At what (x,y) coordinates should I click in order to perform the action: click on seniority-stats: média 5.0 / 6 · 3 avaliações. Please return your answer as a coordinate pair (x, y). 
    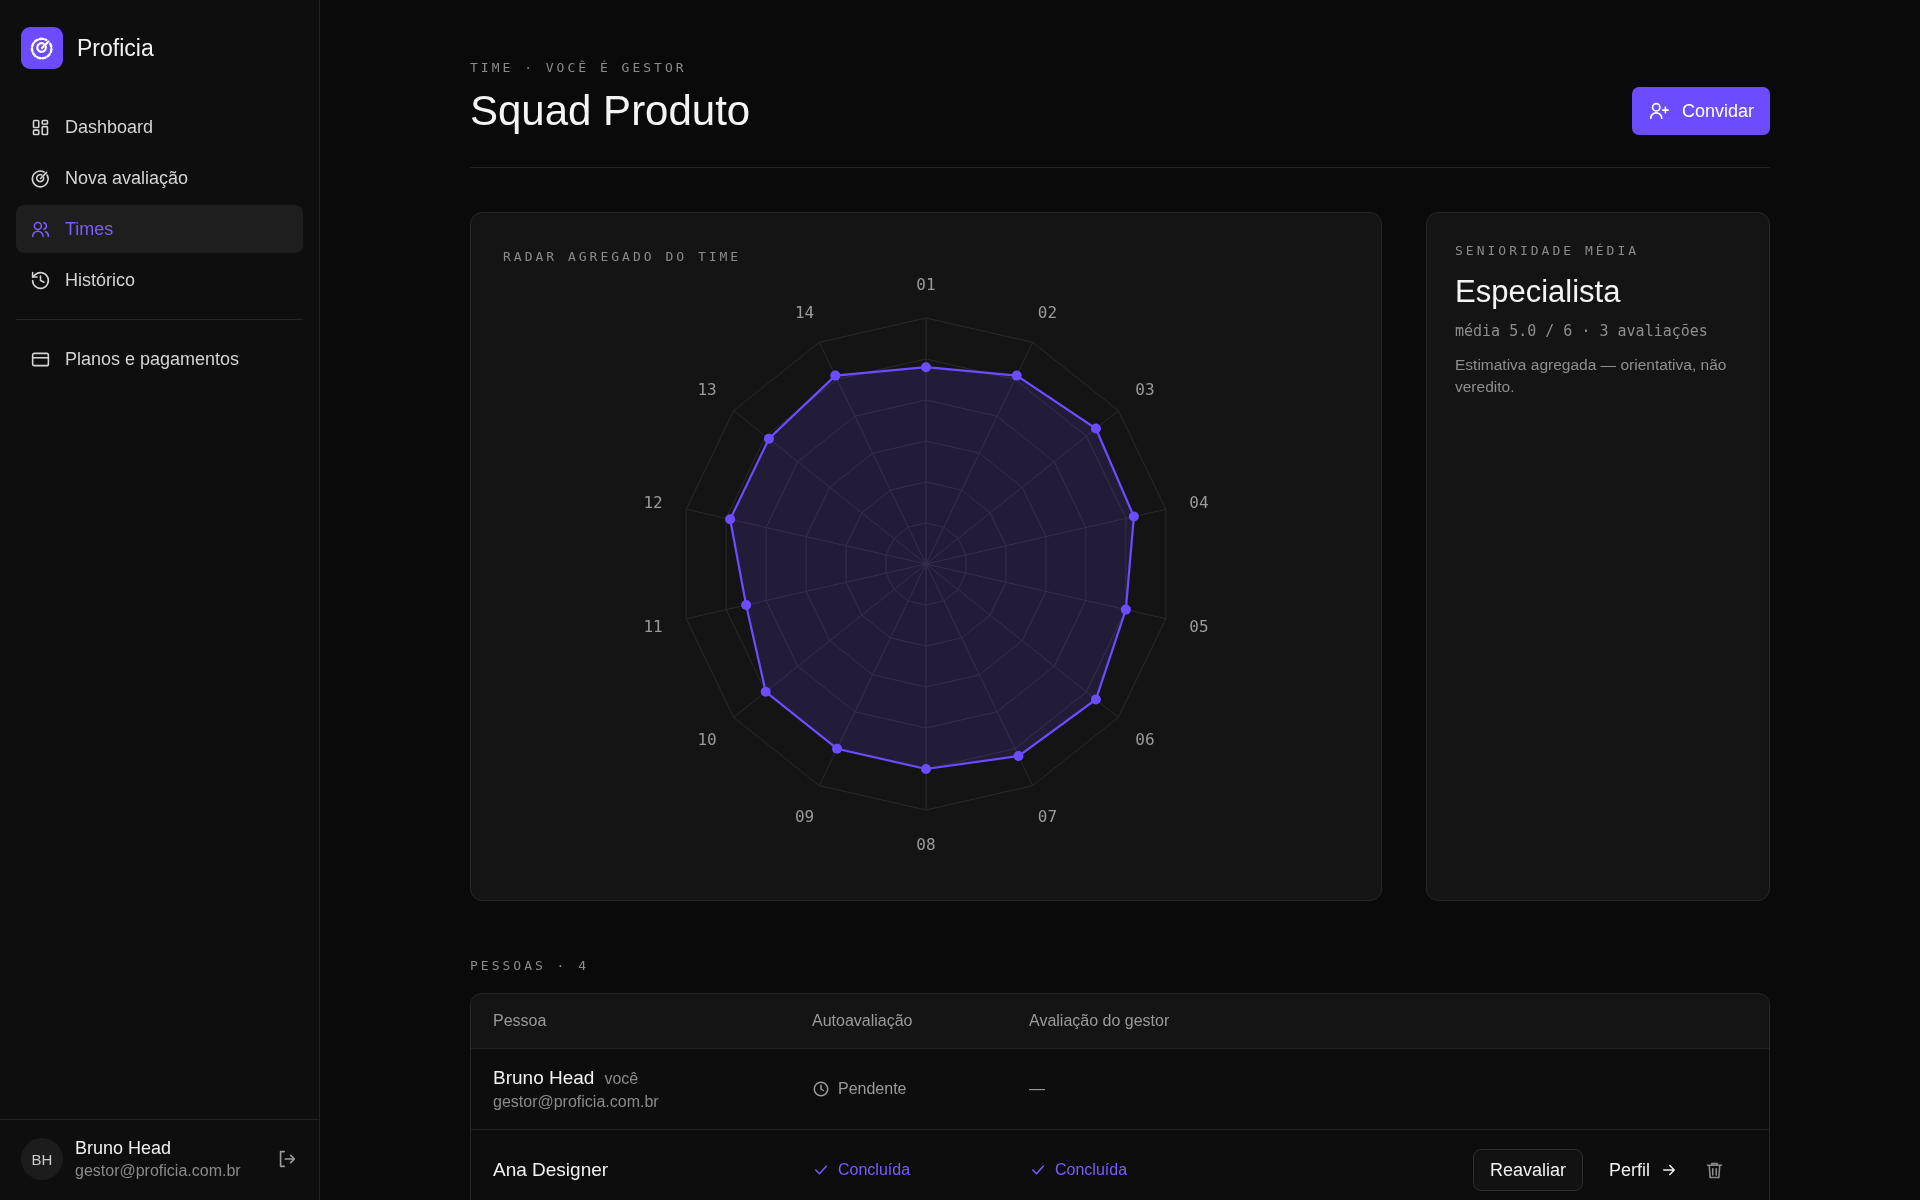
    Looking at the image, I should click on (1582, 331).